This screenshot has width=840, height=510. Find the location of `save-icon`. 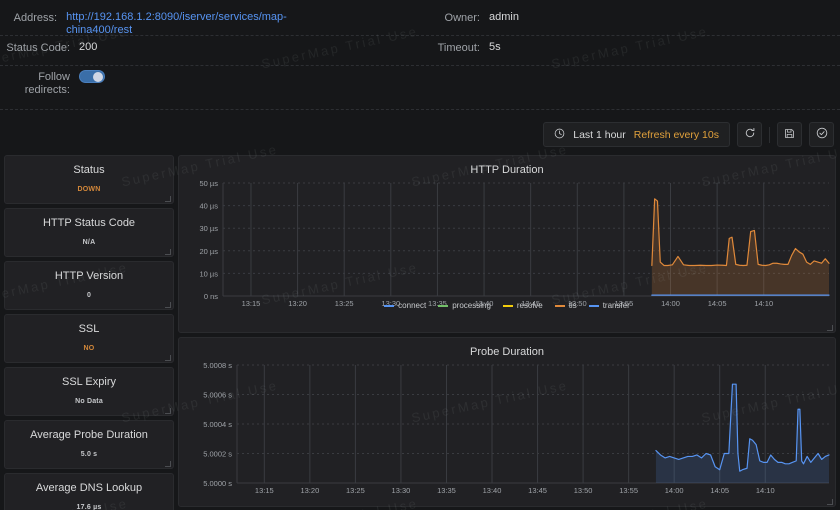

save-icon is located at coordinates (789, 135).